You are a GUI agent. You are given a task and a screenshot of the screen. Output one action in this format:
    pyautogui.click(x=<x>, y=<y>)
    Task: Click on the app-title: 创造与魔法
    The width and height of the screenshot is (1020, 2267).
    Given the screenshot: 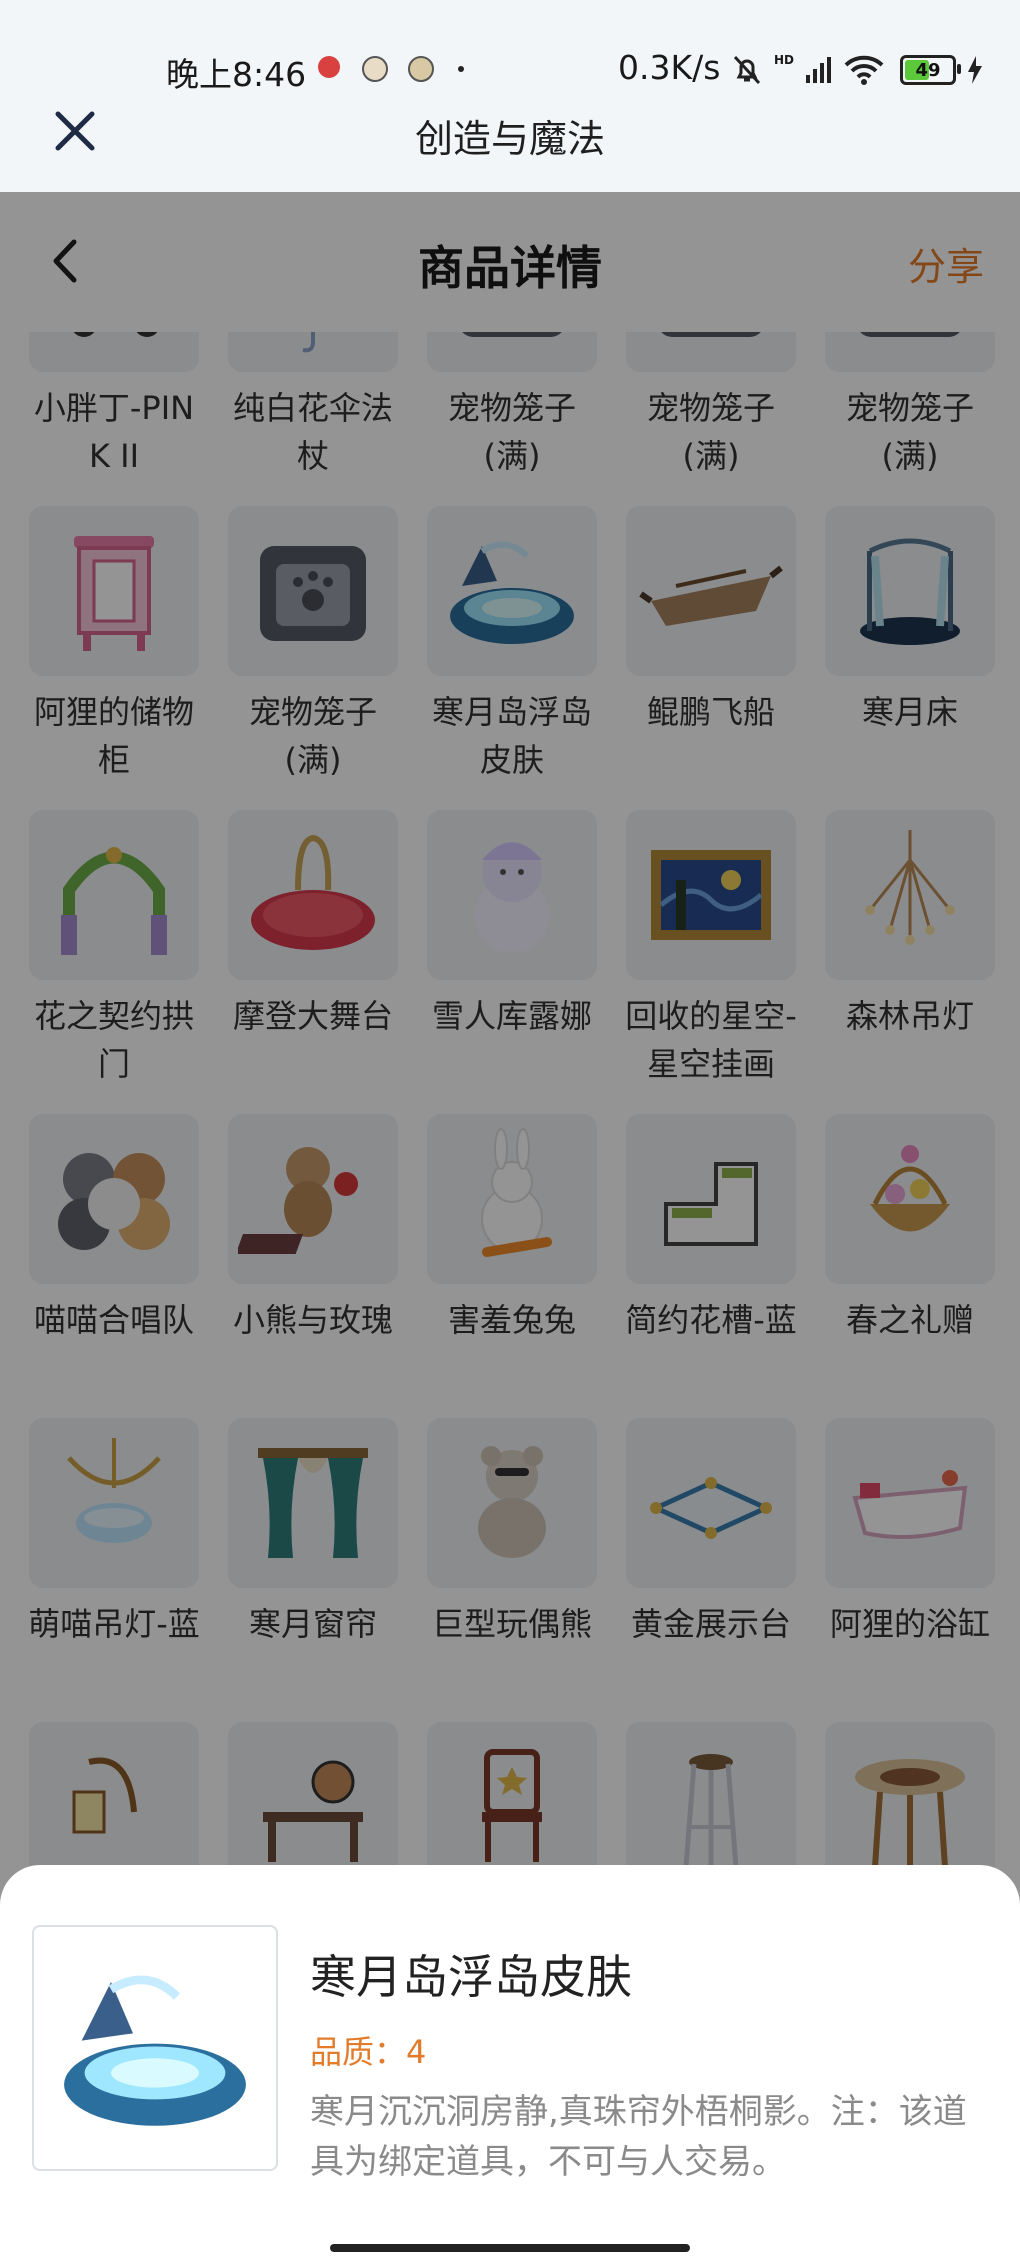 What is the action you would take?
    pyautogui.click(x=509, y=139)
    